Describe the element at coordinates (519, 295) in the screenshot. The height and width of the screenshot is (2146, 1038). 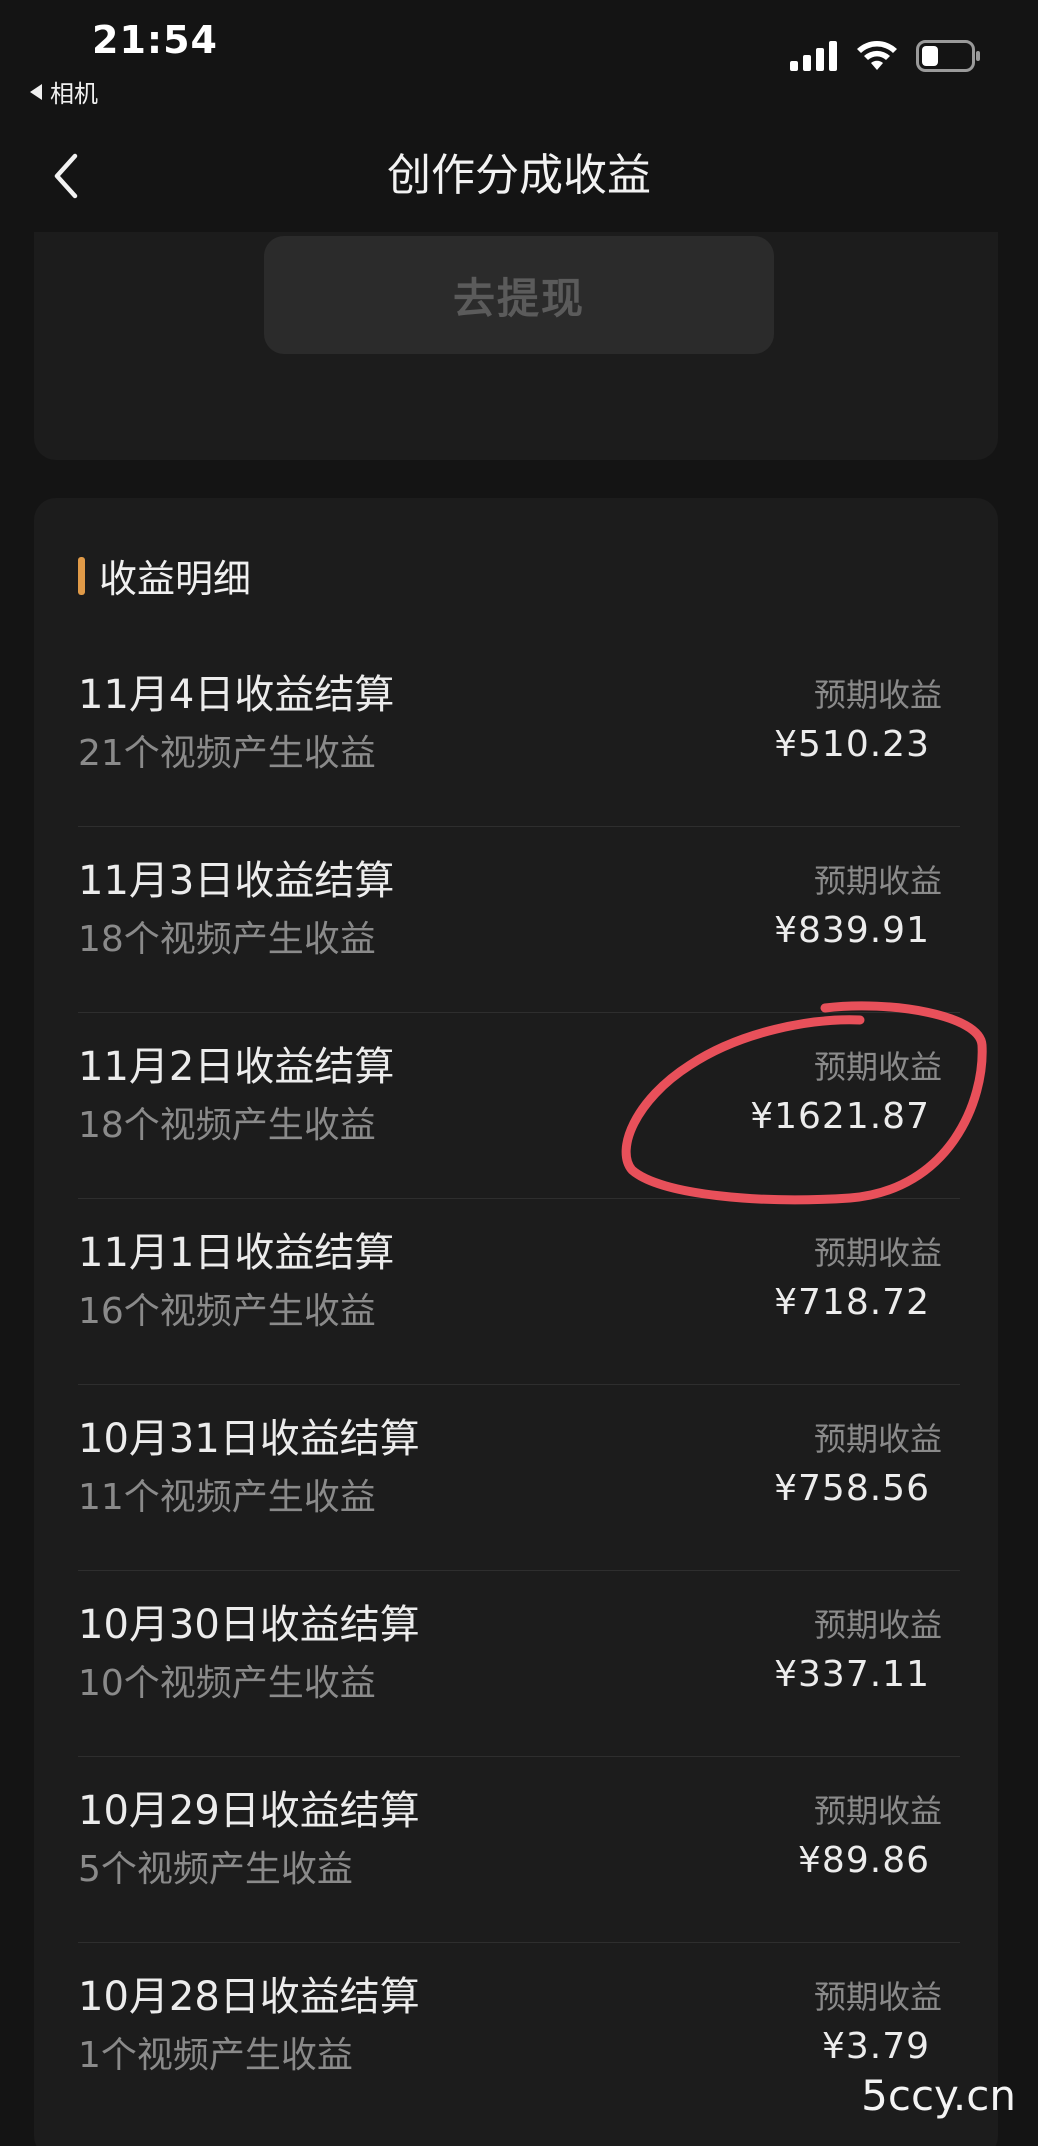
I see `withdraw-button: 去提现` at that location.